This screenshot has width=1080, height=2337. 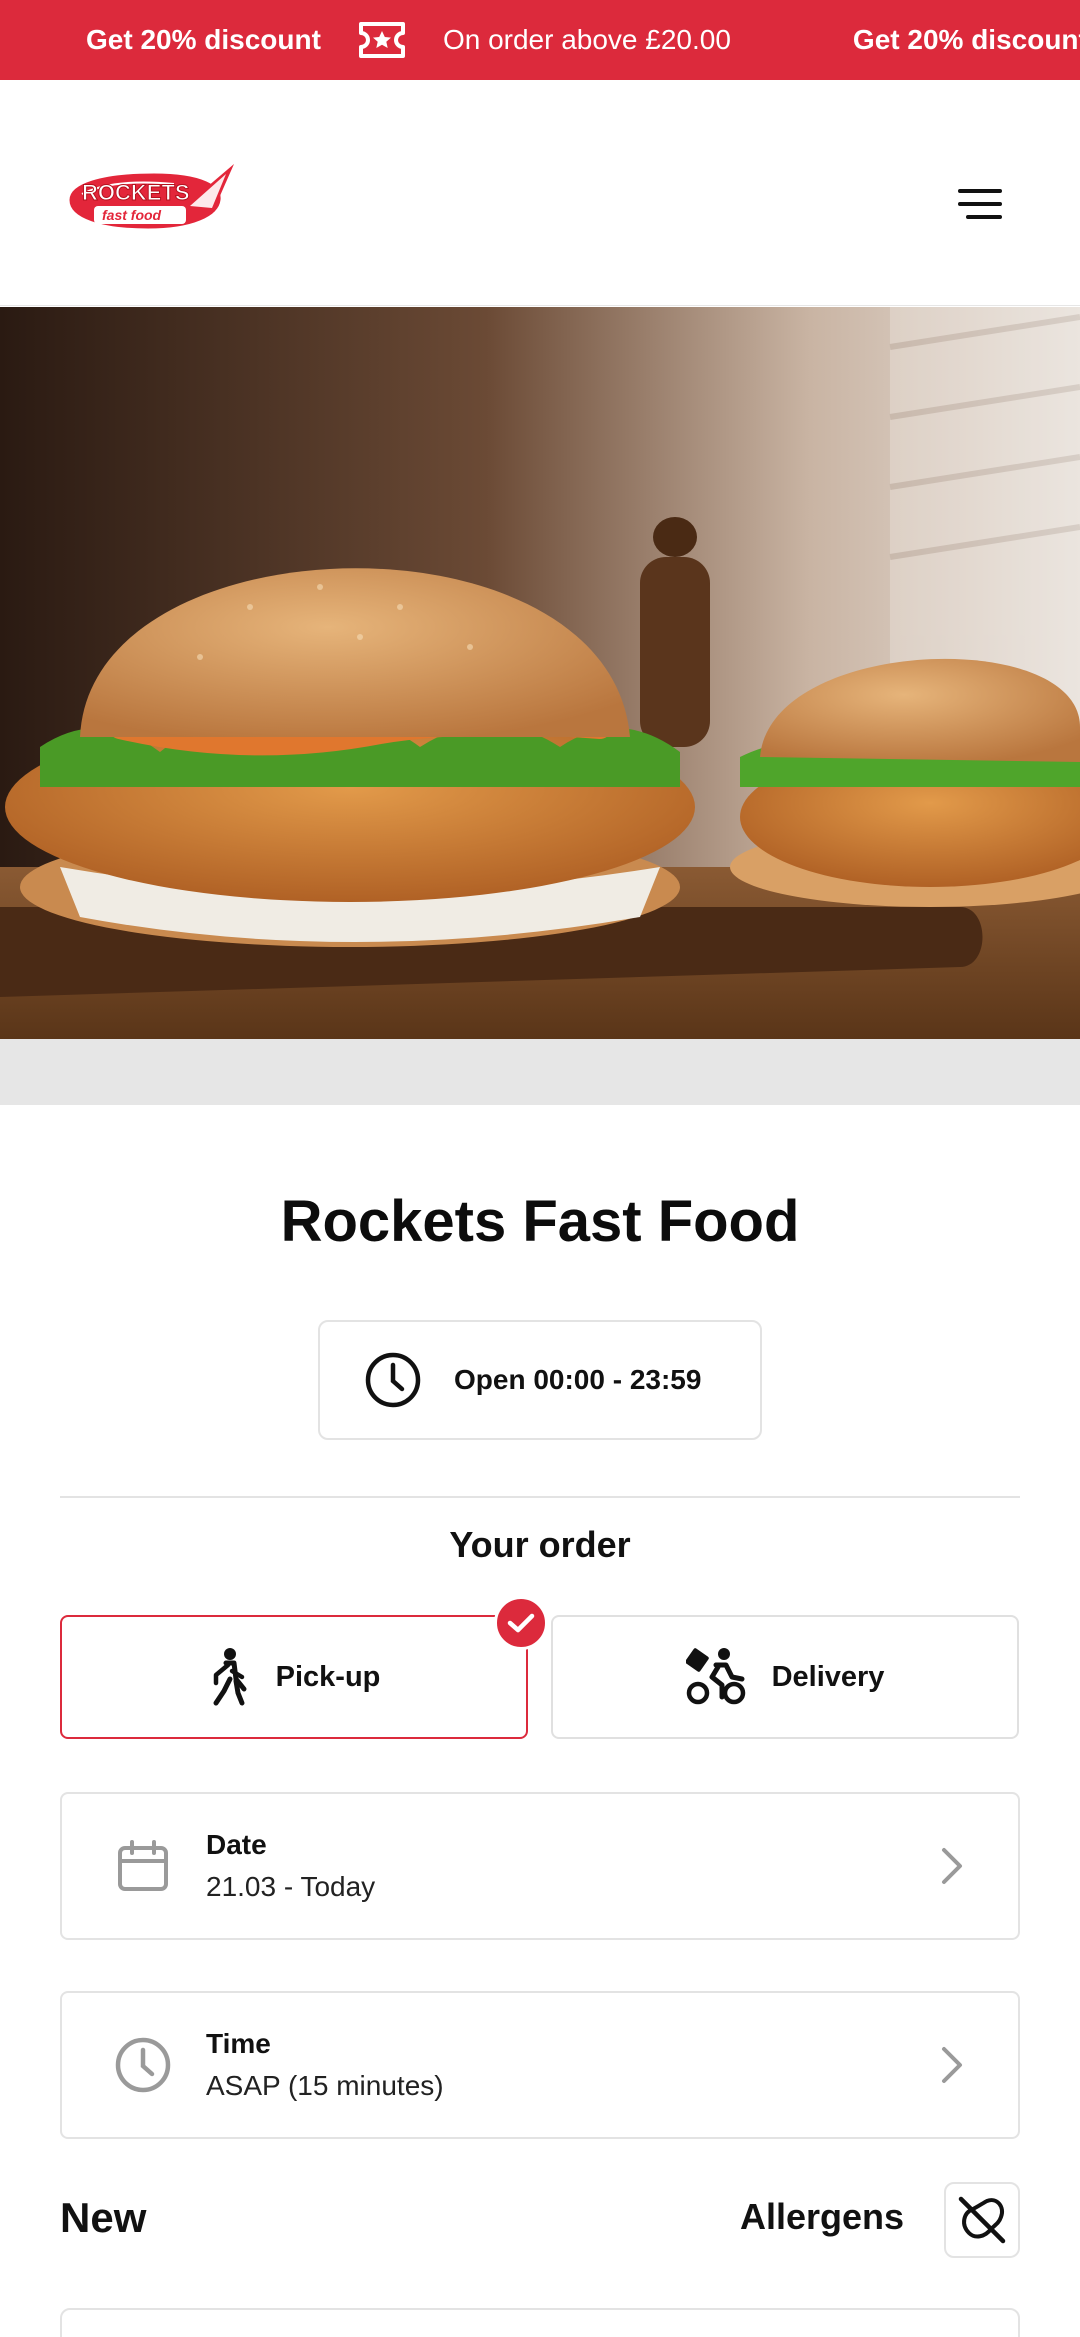 I want to click on pickup-option: Pick-up, so click(x=294, y=1677).